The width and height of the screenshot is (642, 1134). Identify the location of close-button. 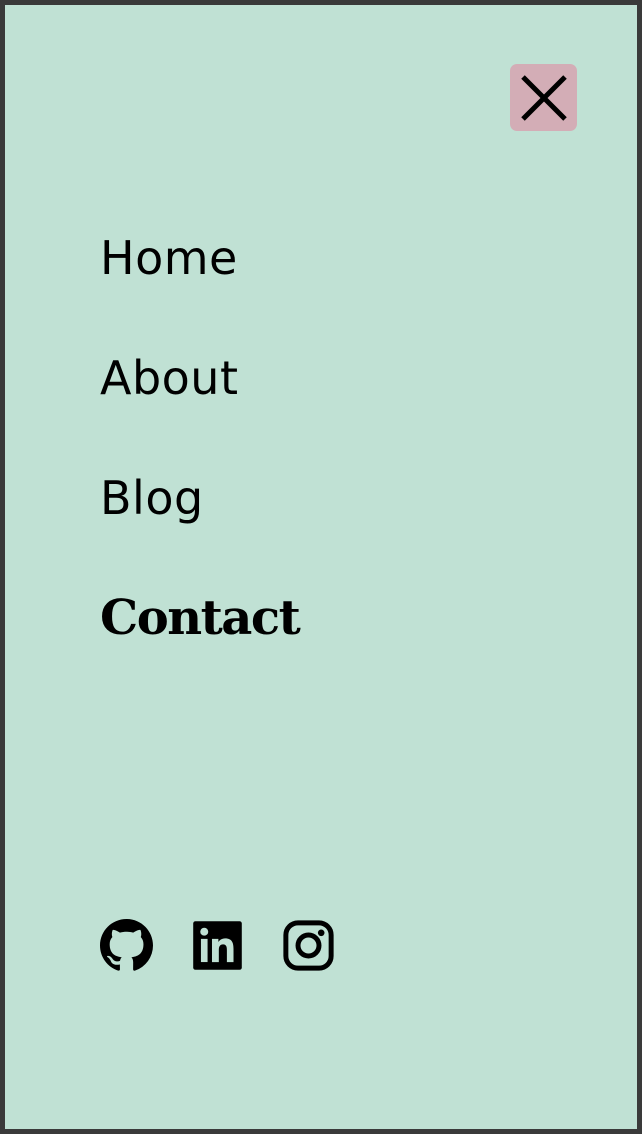
(543, 97).